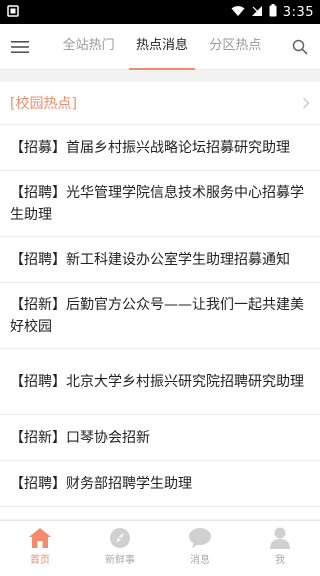 This screenshot has height=576, width=320. What do you see at coordinates (298, 12) in the screenshot?
I see `status-time: 3:35` at bounding box center [298, 12].